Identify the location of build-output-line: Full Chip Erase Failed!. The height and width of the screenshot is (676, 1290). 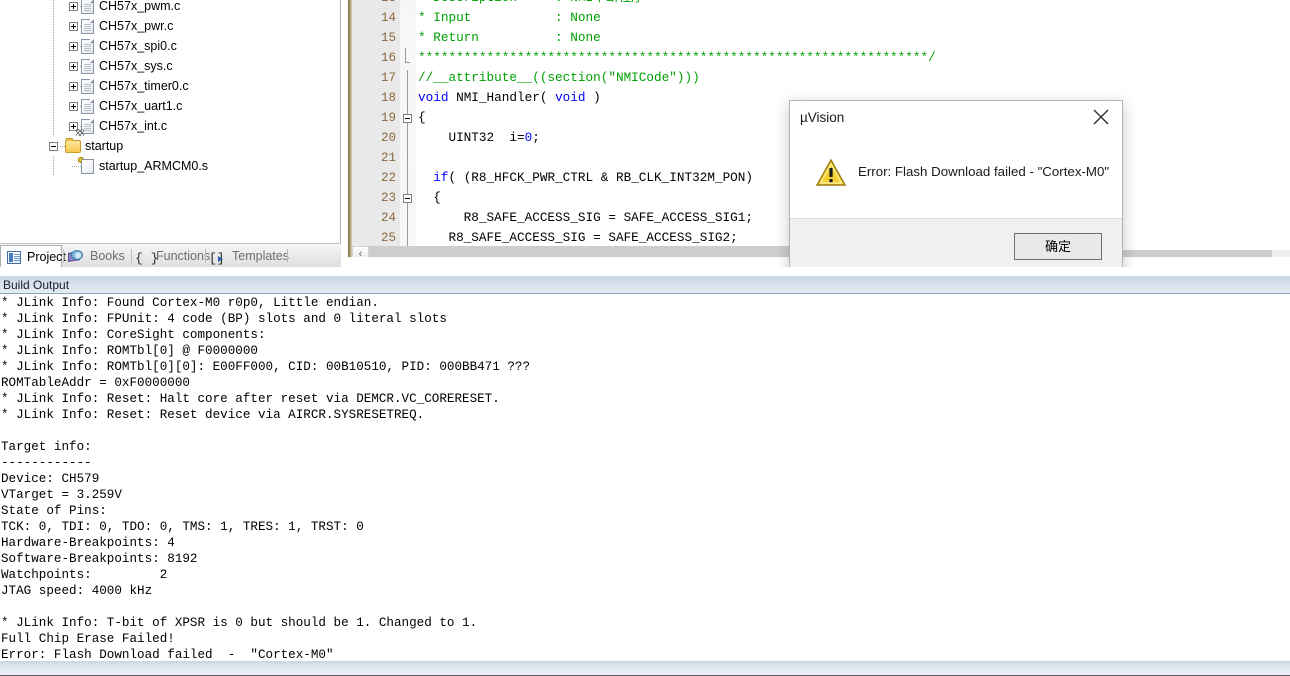
(88, 639).